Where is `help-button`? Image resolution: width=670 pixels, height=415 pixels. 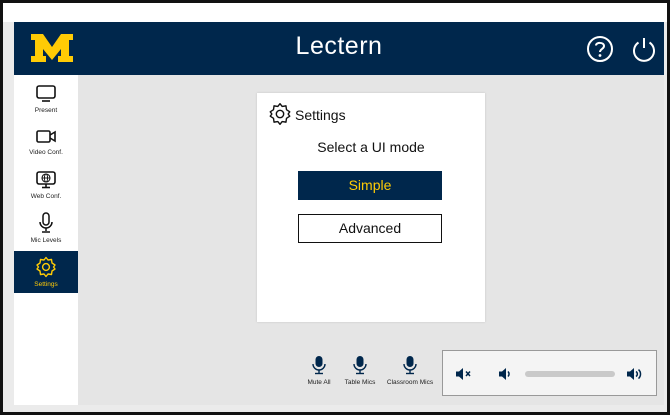
help-button is located at coordinates (600, 49).